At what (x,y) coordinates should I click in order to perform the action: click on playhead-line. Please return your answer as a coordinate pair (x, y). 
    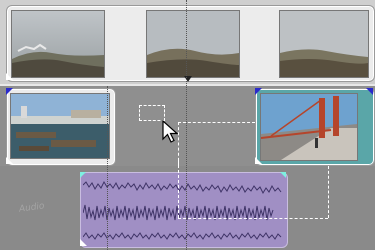
    Looking at the image, I should click on (186, 125).